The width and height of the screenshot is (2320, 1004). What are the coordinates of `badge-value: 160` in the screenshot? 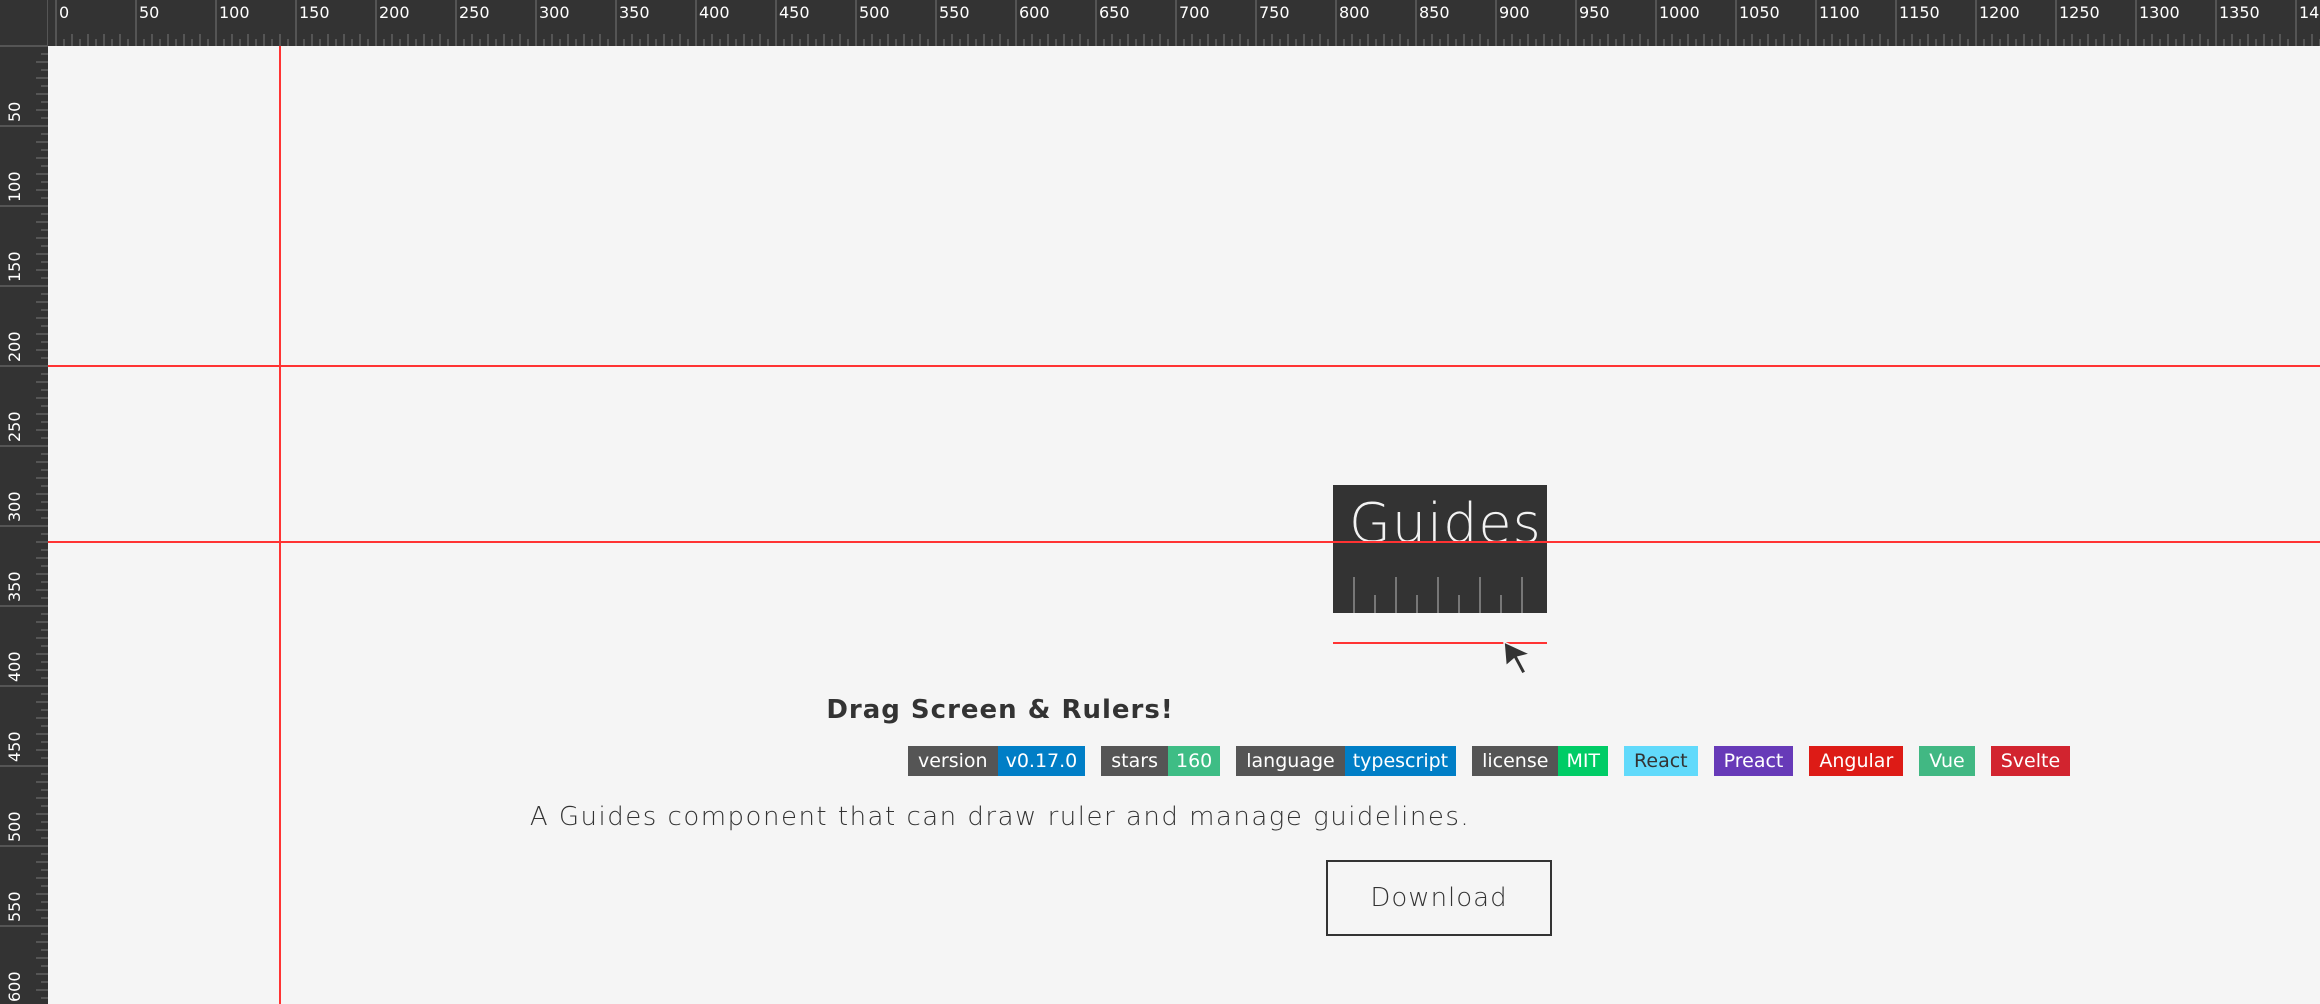 It's located at (1194, 761).